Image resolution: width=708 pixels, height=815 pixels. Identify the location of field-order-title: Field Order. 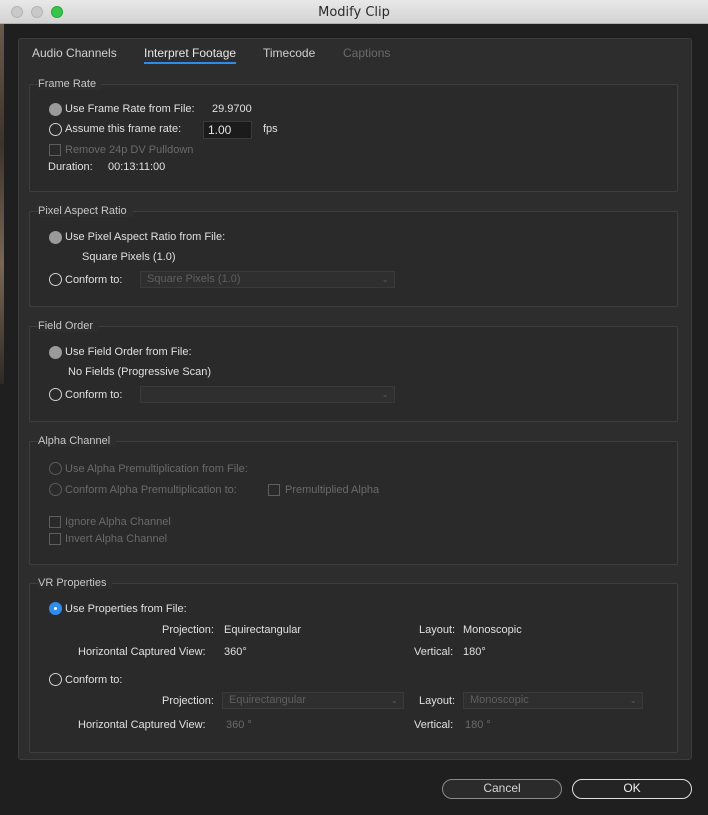
(69, 326).